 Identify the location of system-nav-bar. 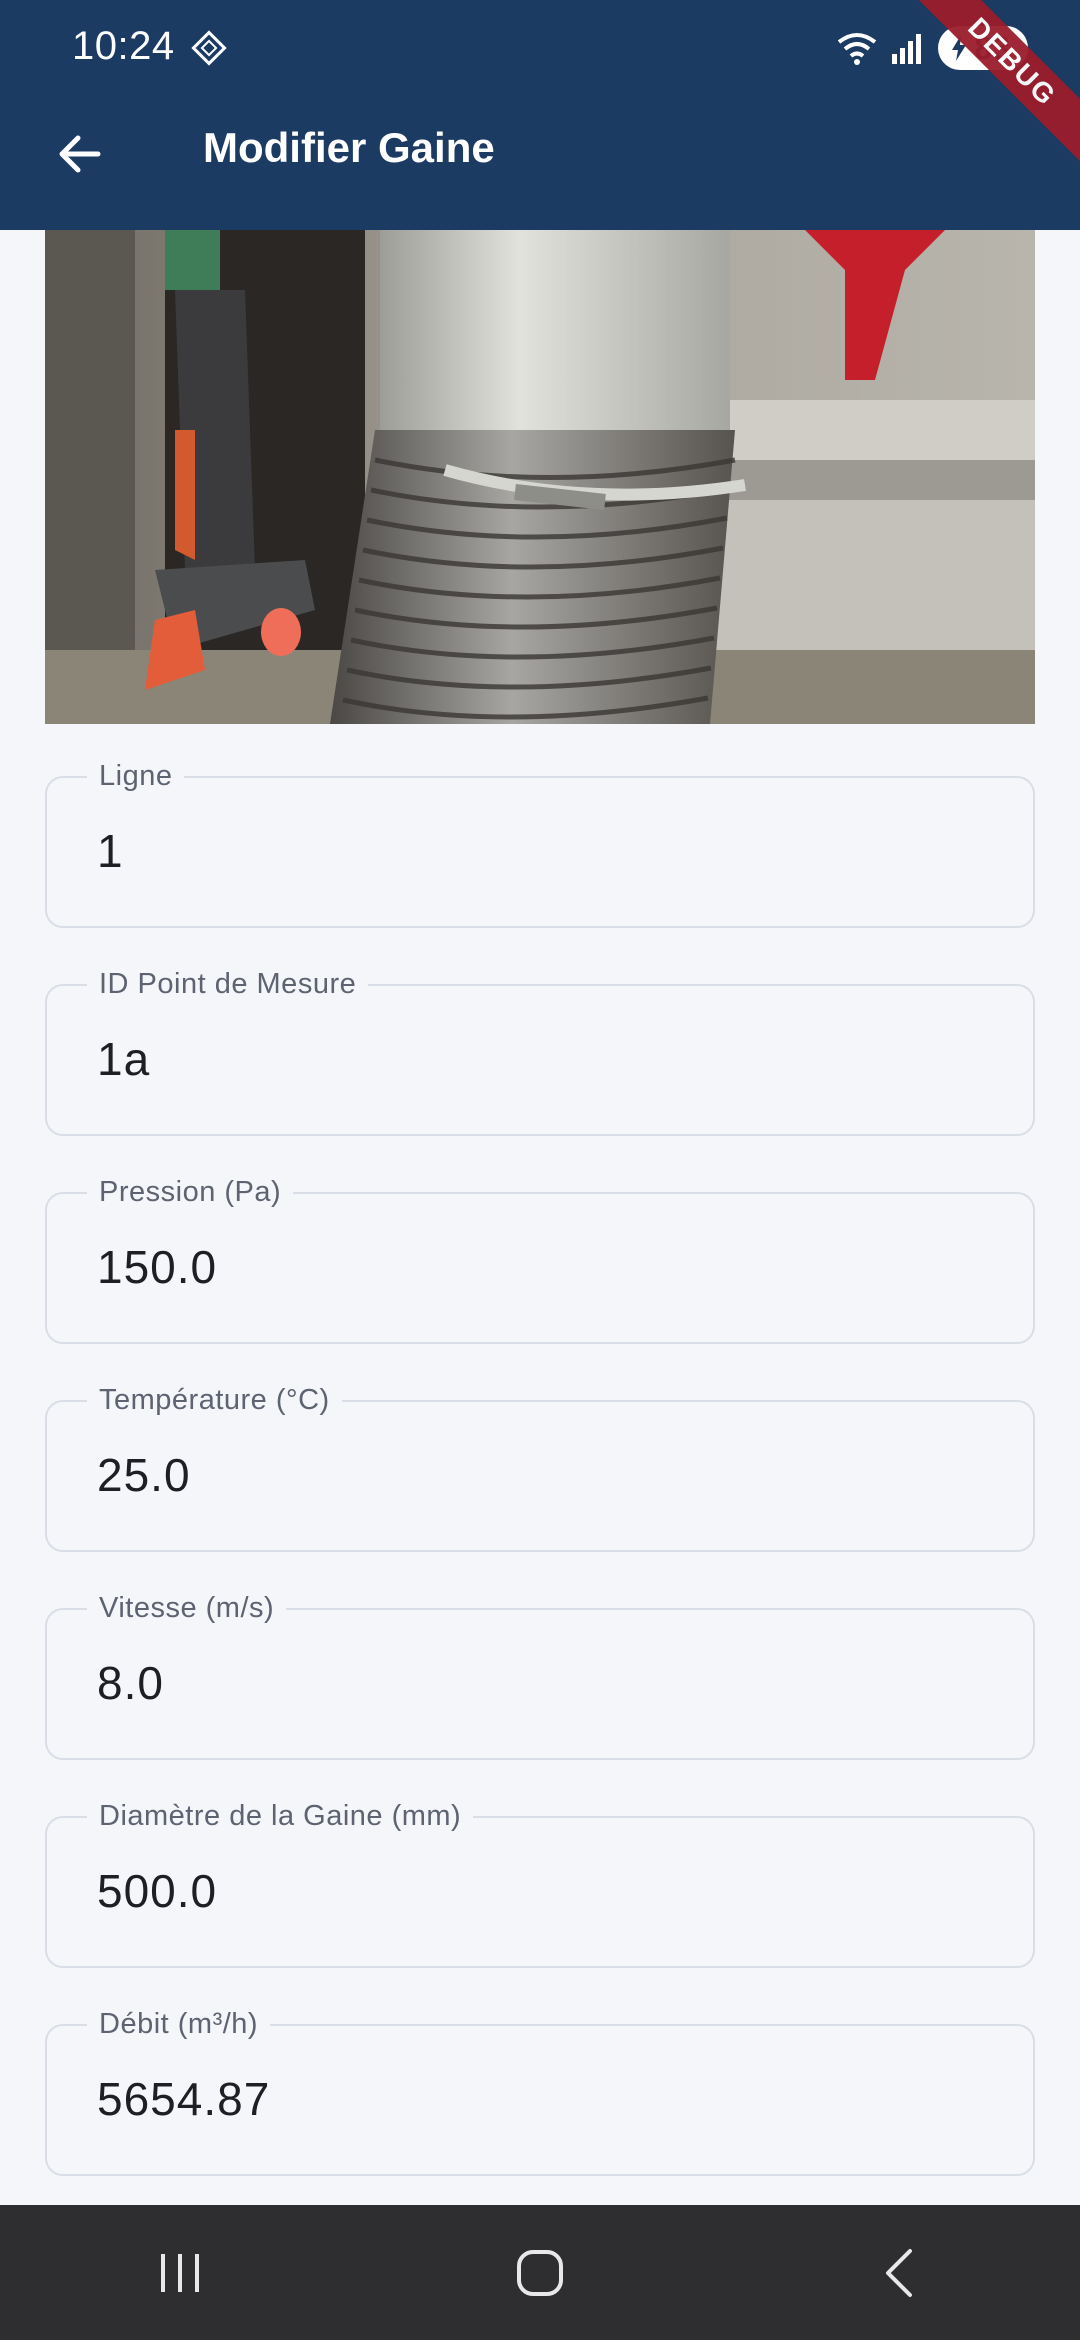
(540, 2272).